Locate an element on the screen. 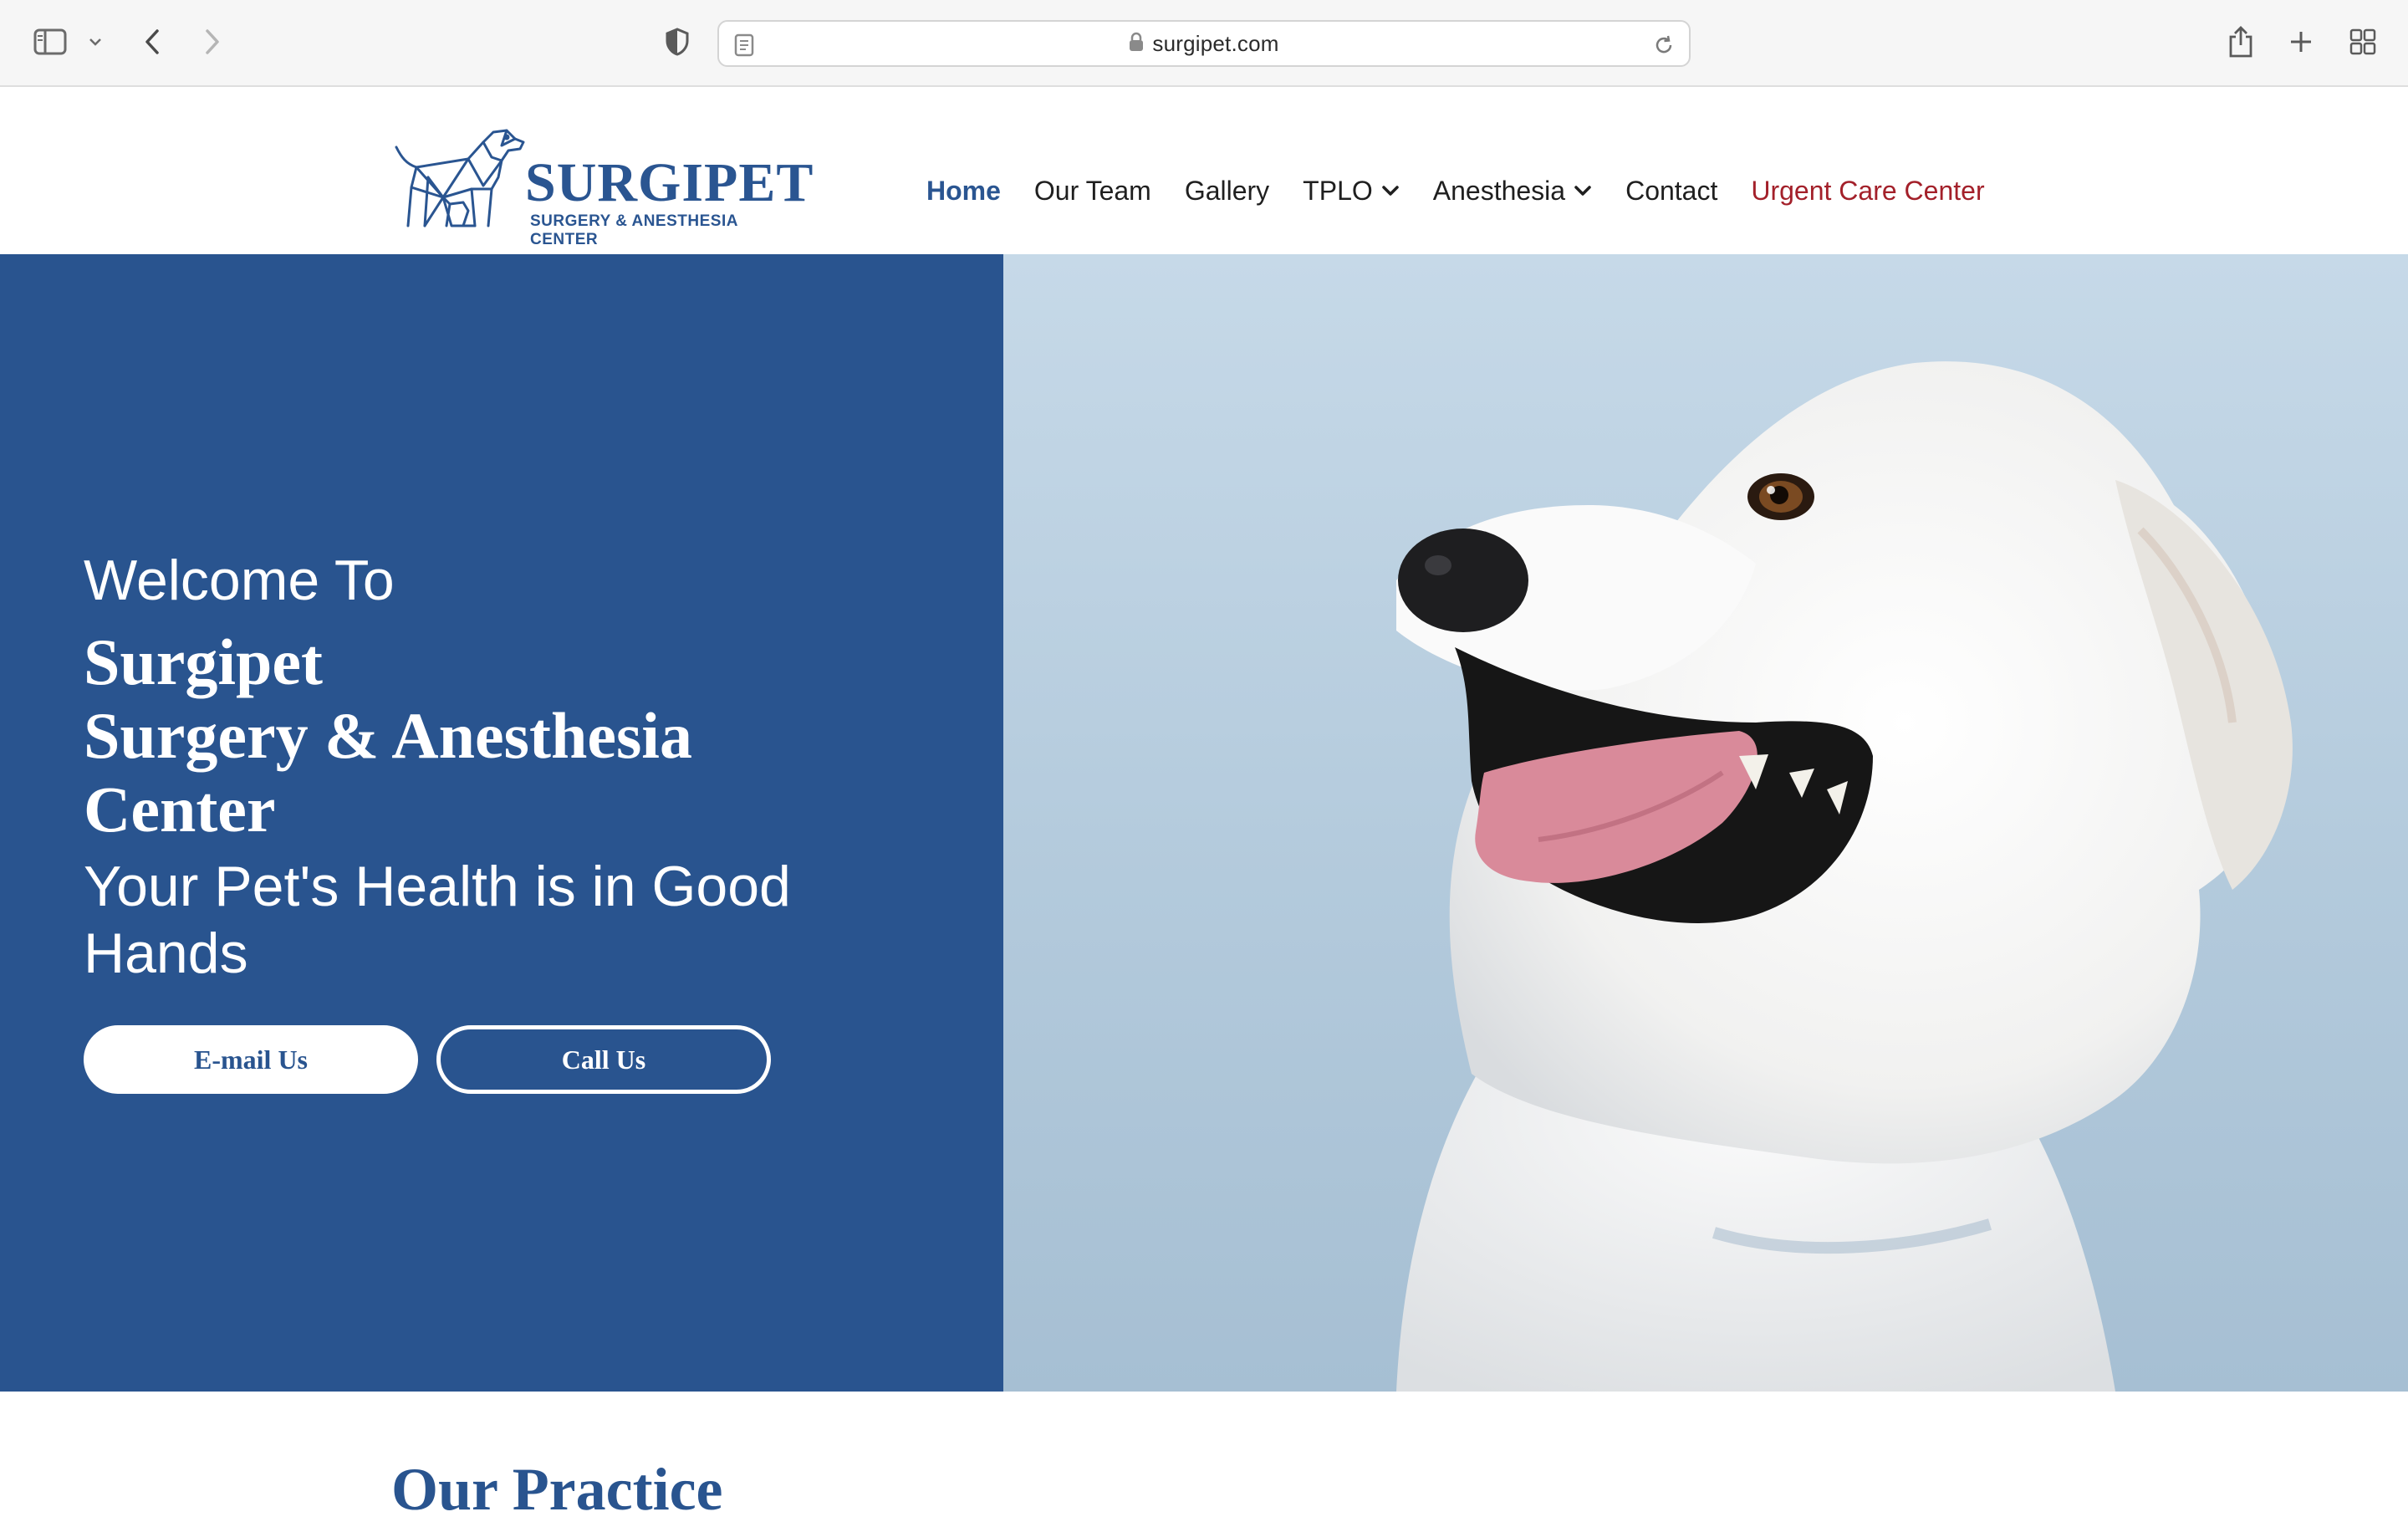 The width and height of the screenshot is (2408, 1527). reload-icon is located at coordinates (1664, 45).